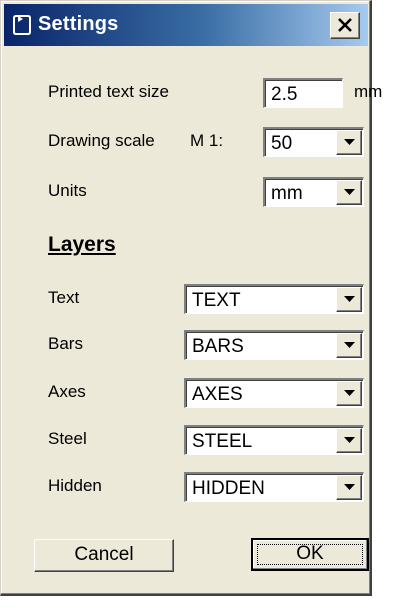 The width and height of the screenshot is (403, 612). Describe the element at coordinates (67, 391) in the screenshot. I see `layer-label-axes: Axes` at that location.